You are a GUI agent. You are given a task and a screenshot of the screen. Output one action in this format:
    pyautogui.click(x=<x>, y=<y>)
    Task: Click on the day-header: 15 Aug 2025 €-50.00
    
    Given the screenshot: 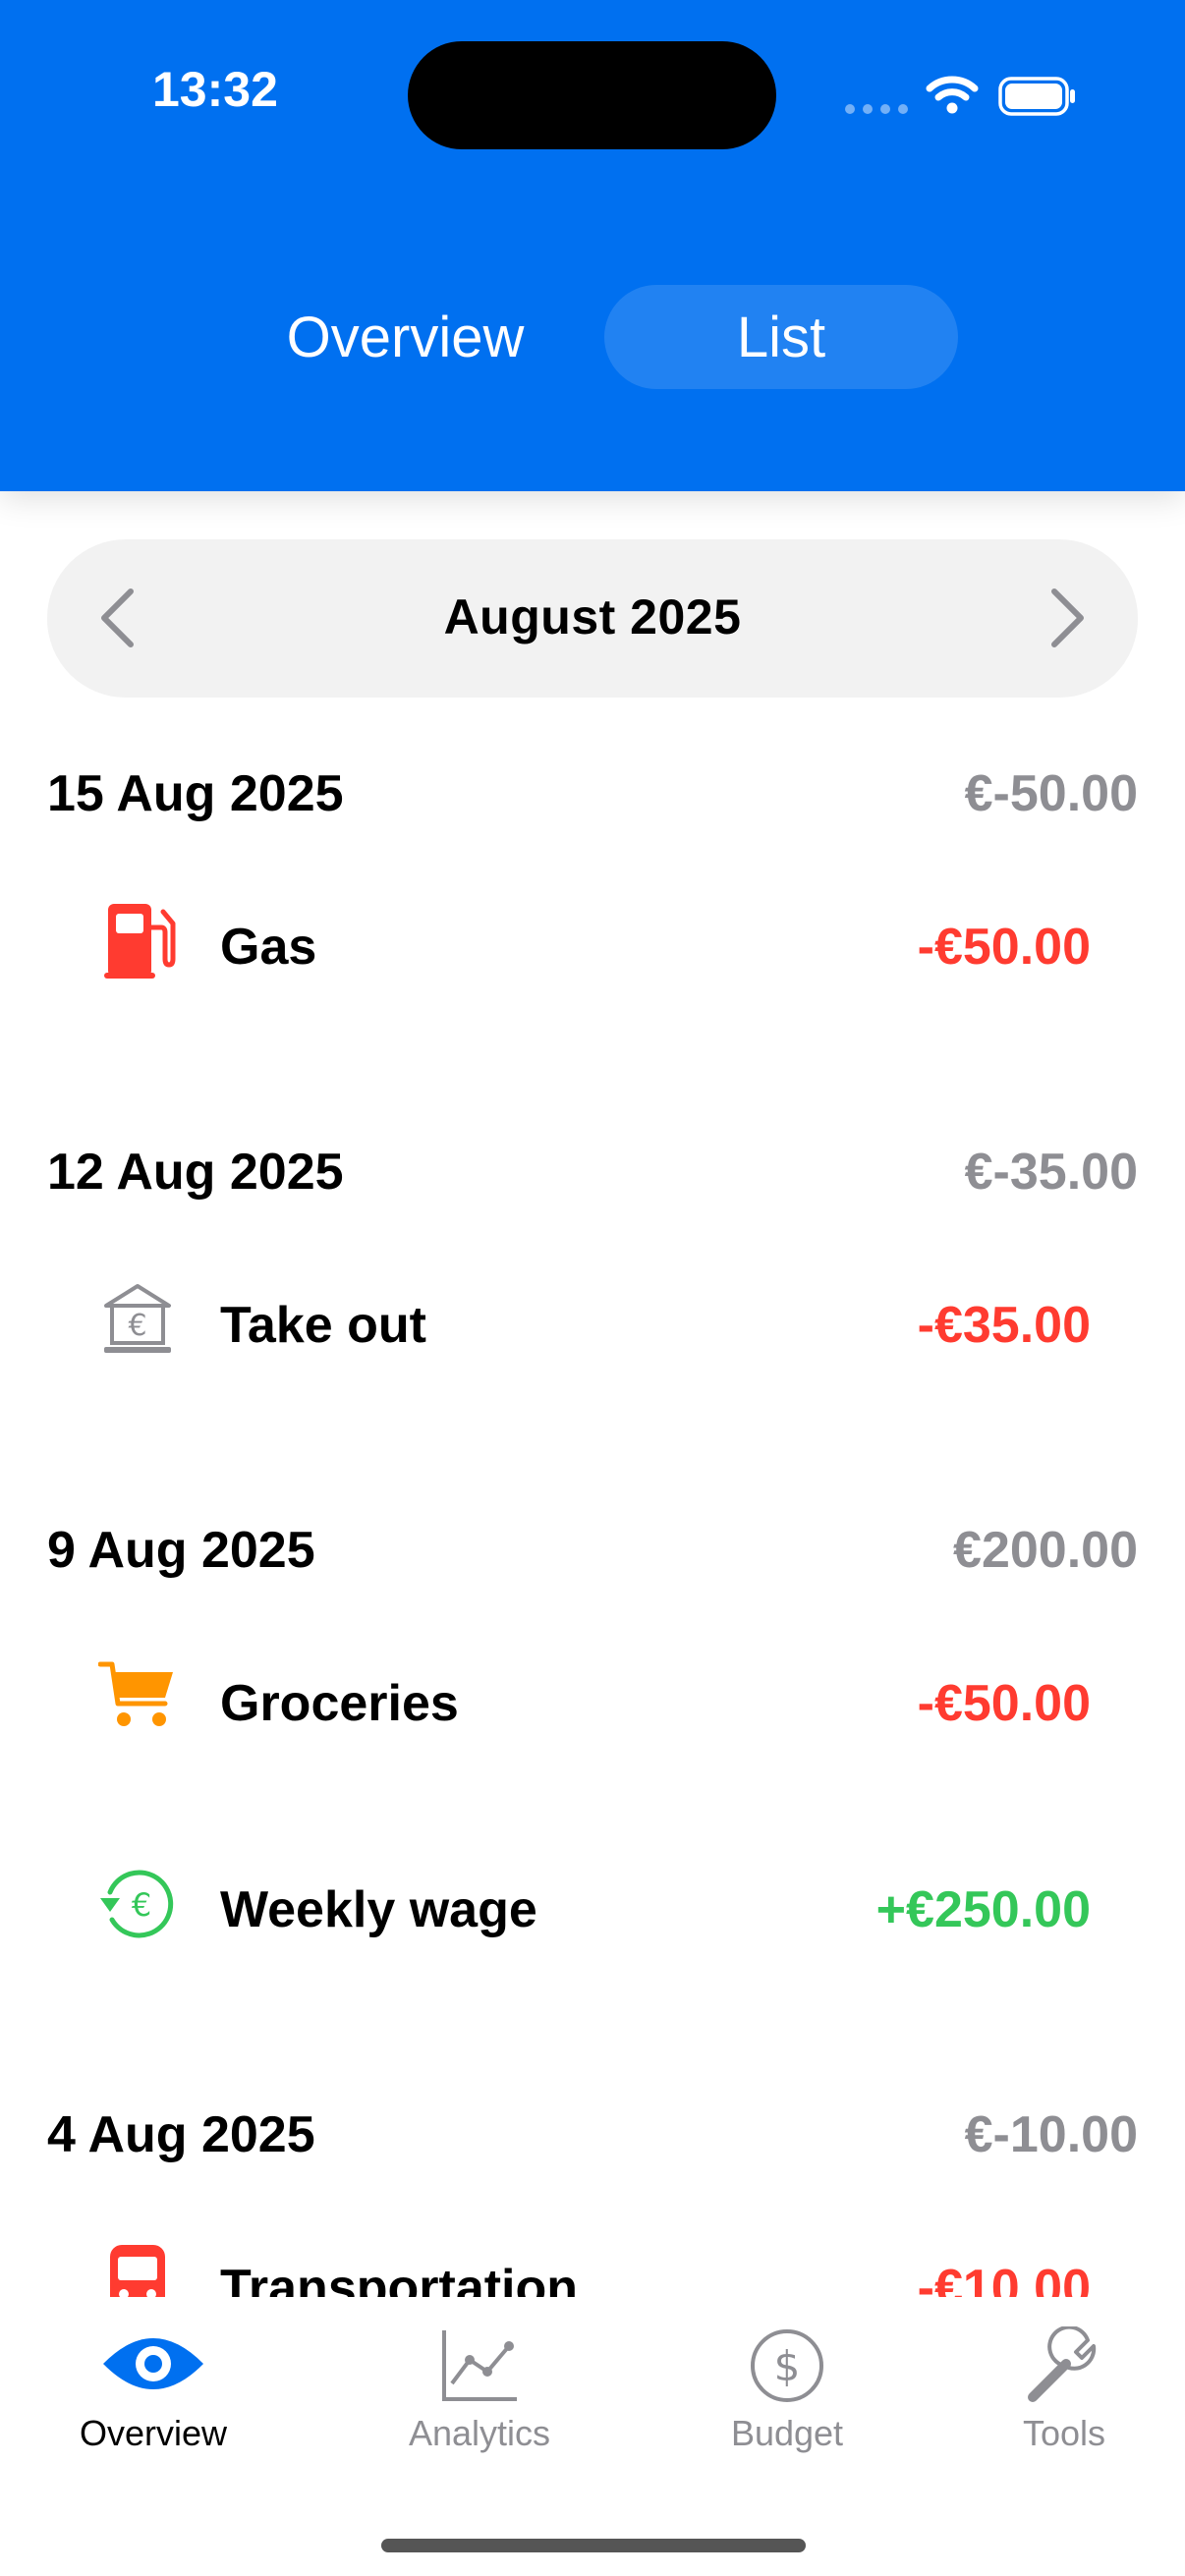 What is the action you would take?
    pyautogui.click(x=592, y=798)
    